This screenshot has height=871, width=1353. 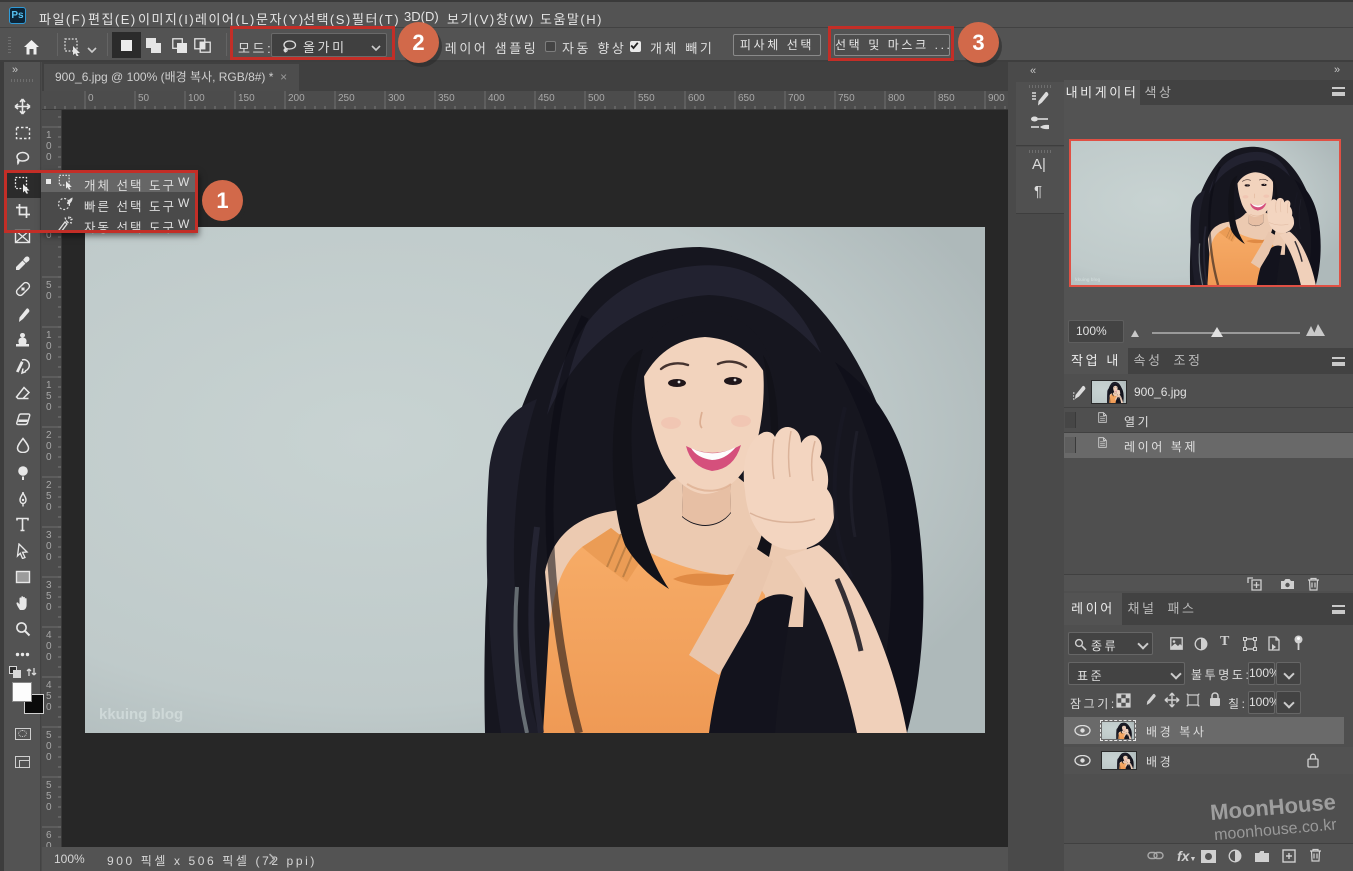 What do you see at coordinates (796, 98) in the screenshot?
I see `svg-text: 700` at bounding box center [796, 98].